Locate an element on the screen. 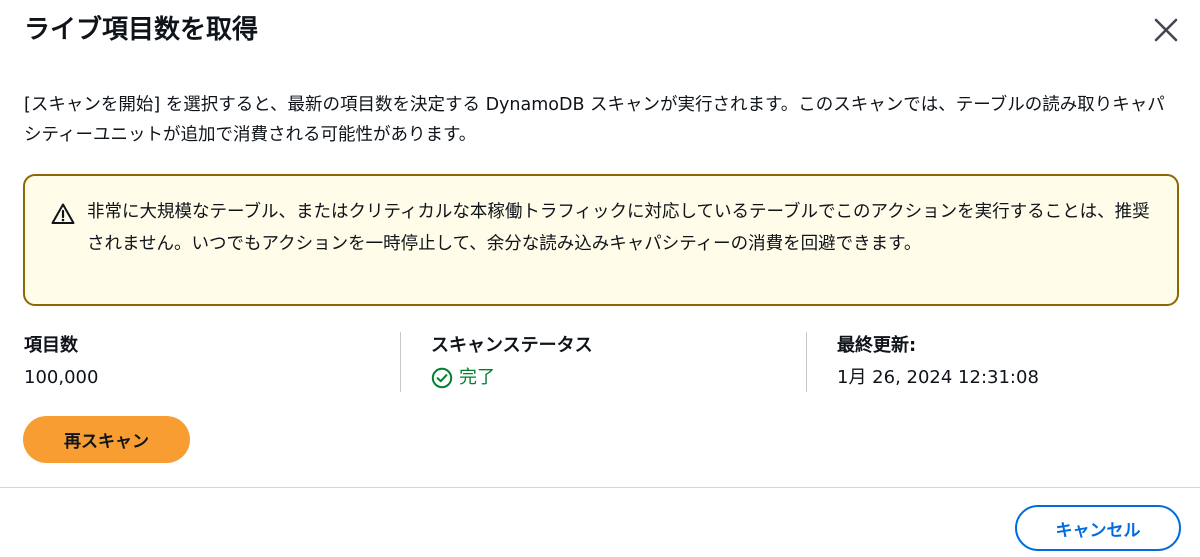 This screenshot has width=1200, height=557. warning-icon is located at coordinates (63, 213).